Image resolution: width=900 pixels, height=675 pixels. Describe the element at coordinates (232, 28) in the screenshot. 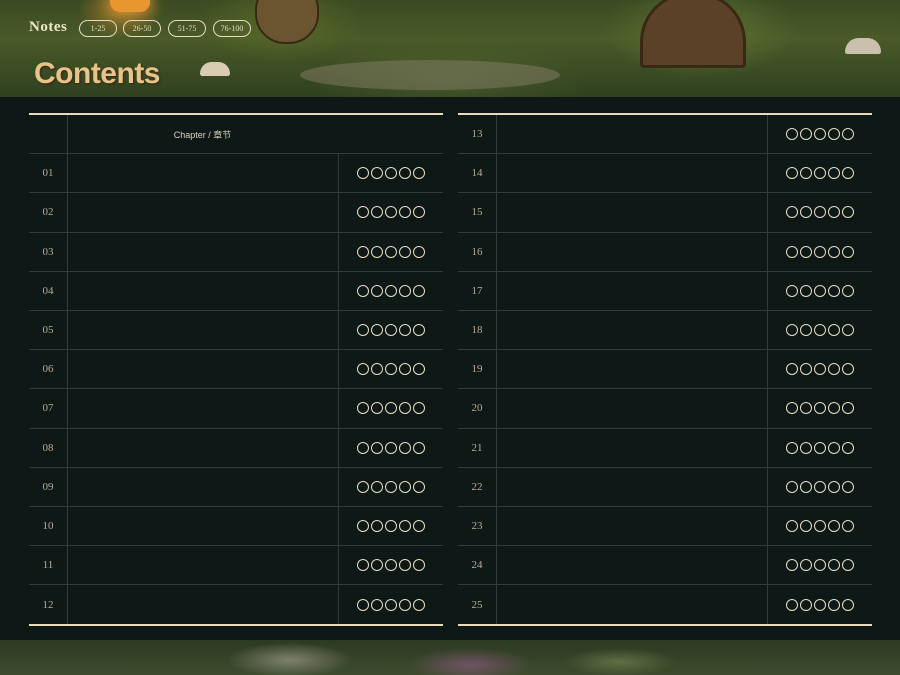

I see `range-tab-76-100: 76-100` at that location.